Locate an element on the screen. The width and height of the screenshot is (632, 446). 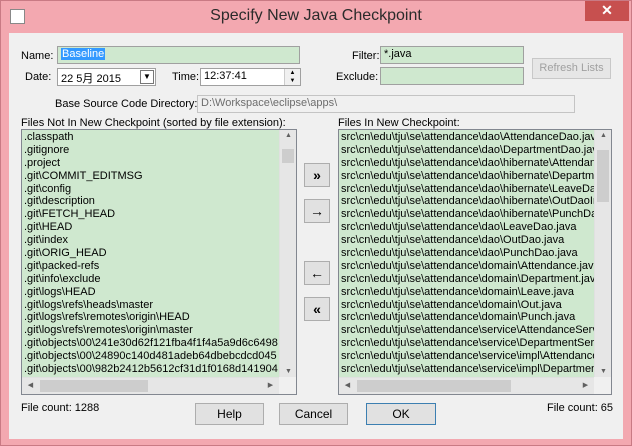
filter-input: *.java is located at coordinates (452, 55).